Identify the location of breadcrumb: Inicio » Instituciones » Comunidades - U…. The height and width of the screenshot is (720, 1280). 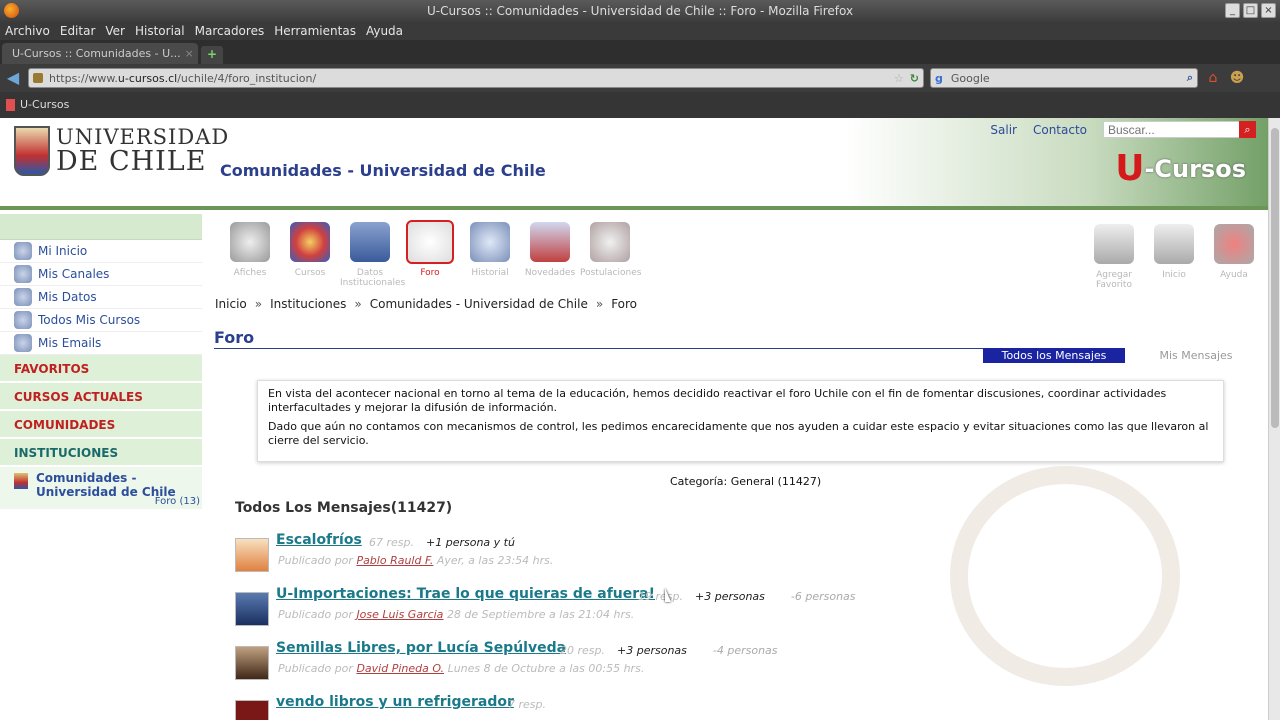
(426, 304).